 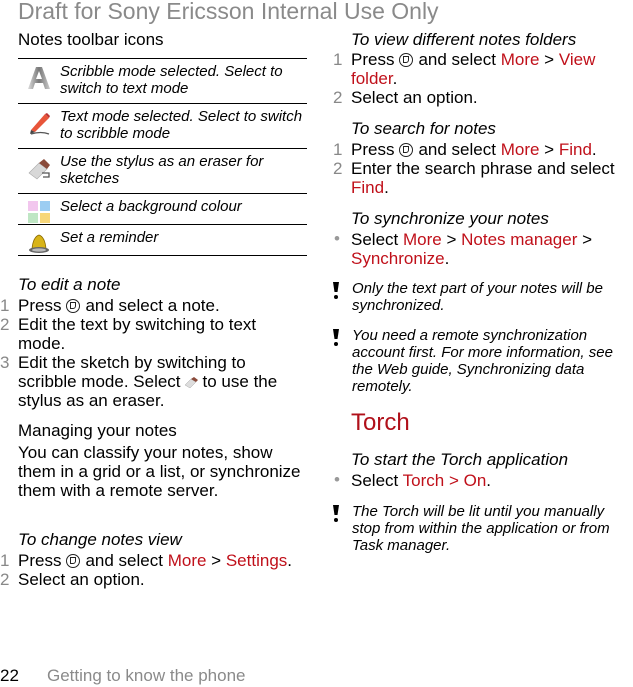 What do you see at coordinates (519, 239) in the screenshot?
I see `menu-notes-manager-link: Notes manager` at bounding box center [519, 239].